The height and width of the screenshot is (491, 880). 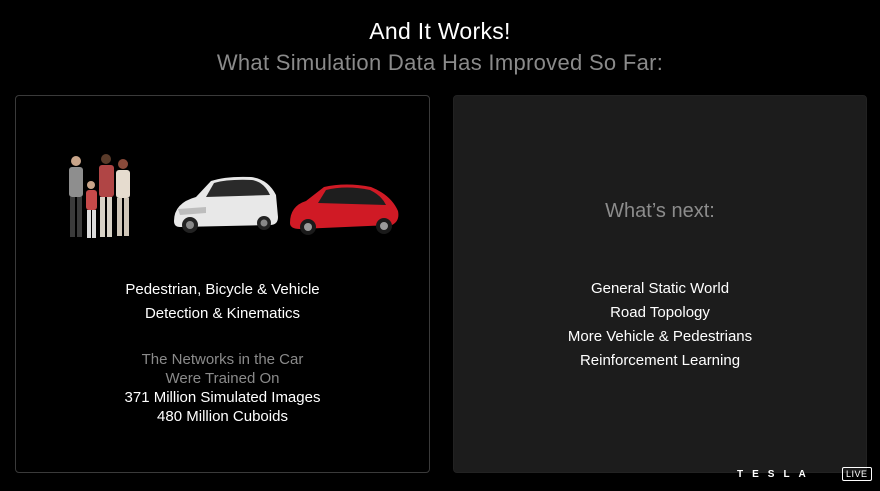 I want to click on white-car-icon, so click(x=226, y=204).